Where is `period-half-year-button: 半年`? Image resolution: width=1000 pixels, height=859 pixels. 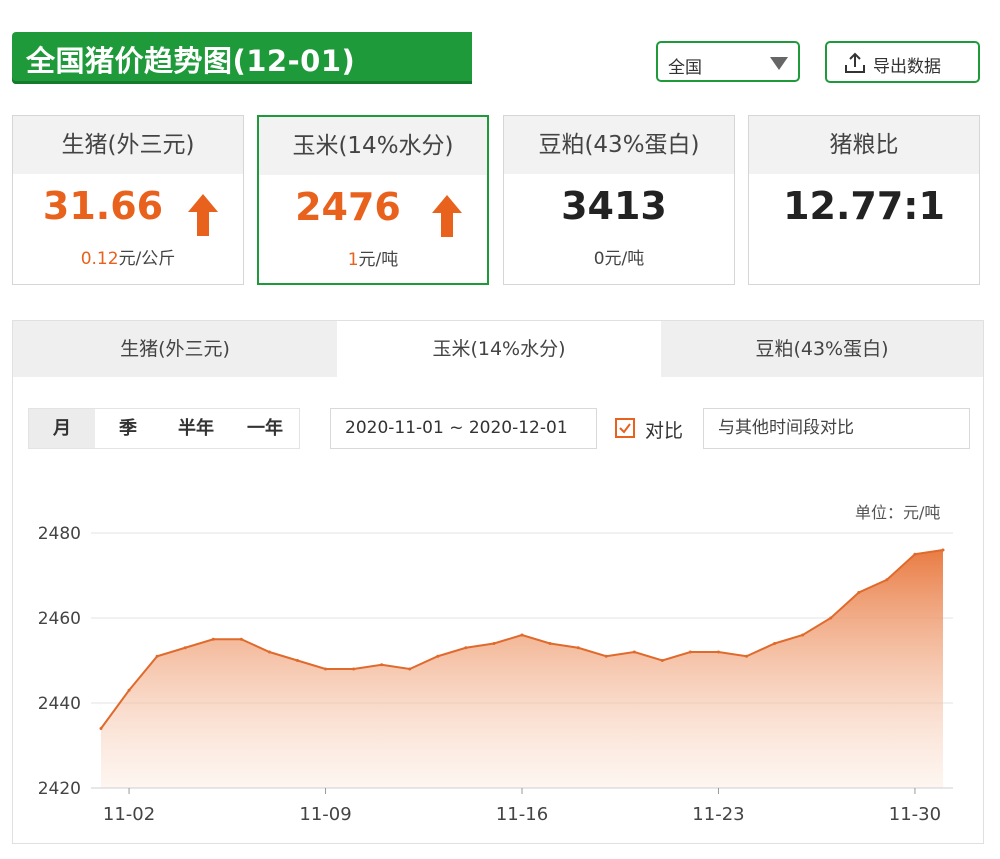
period-half-year-button: 半年 is located at coordinates (196, 428).